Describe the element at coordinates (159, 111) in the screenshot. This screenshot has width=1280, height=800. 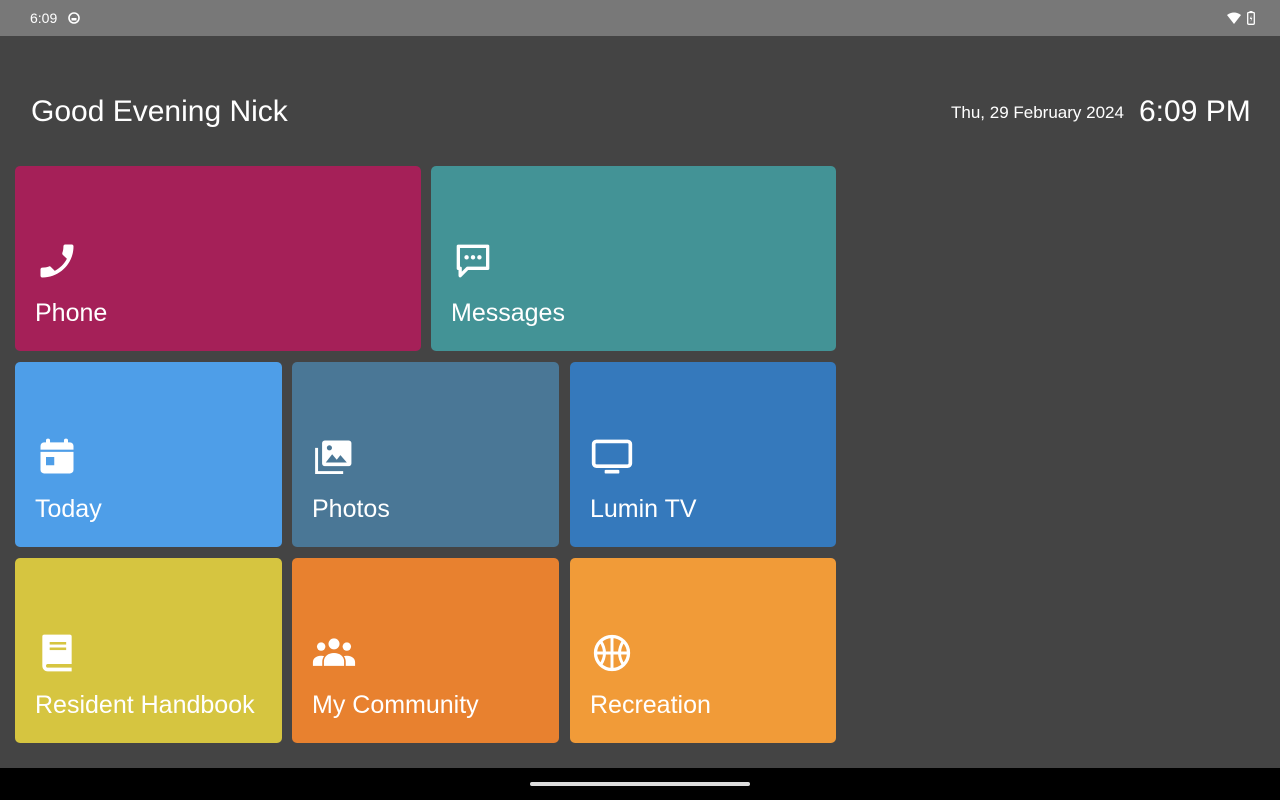
I see `greeting-title: Good Evening Nick` at that location.